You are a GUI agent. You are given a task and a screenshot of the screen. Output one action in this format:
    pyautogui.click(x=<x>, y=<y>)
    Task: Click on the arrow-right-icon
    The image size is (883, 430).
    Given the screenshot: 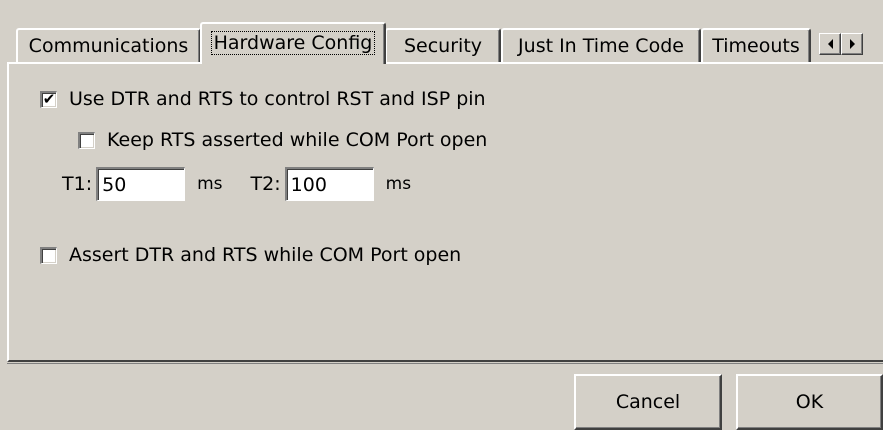 What is the action you would take?
    pyautogui.click(x=852, y=44)
    